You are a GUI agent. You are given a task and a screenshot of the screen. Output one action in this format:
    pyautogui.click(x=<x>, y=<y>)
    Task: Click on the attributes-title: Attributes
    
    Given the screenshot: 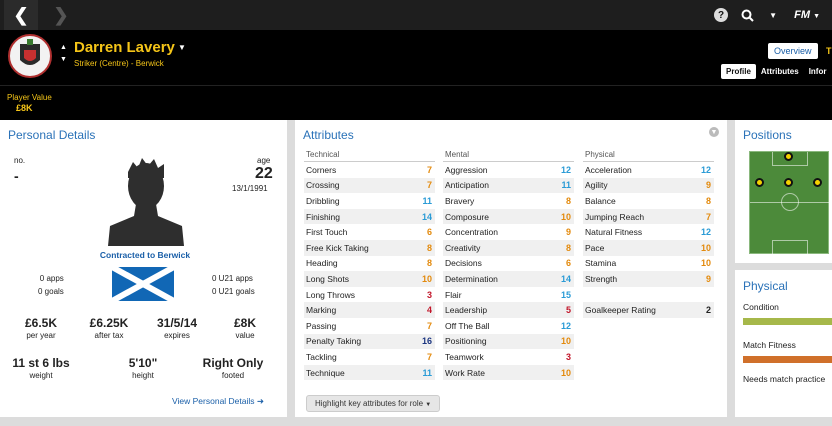 What is the action you would take?
    pyautogui.click(x=328, y=135)
    